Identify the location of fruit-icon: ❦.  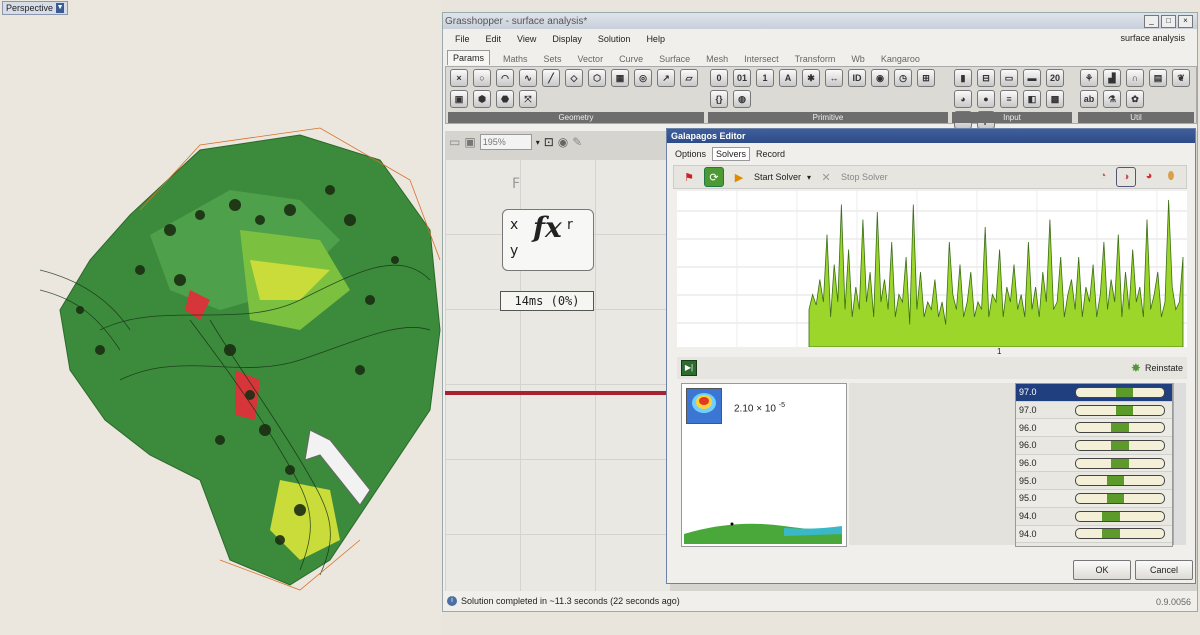
(1181, 78).